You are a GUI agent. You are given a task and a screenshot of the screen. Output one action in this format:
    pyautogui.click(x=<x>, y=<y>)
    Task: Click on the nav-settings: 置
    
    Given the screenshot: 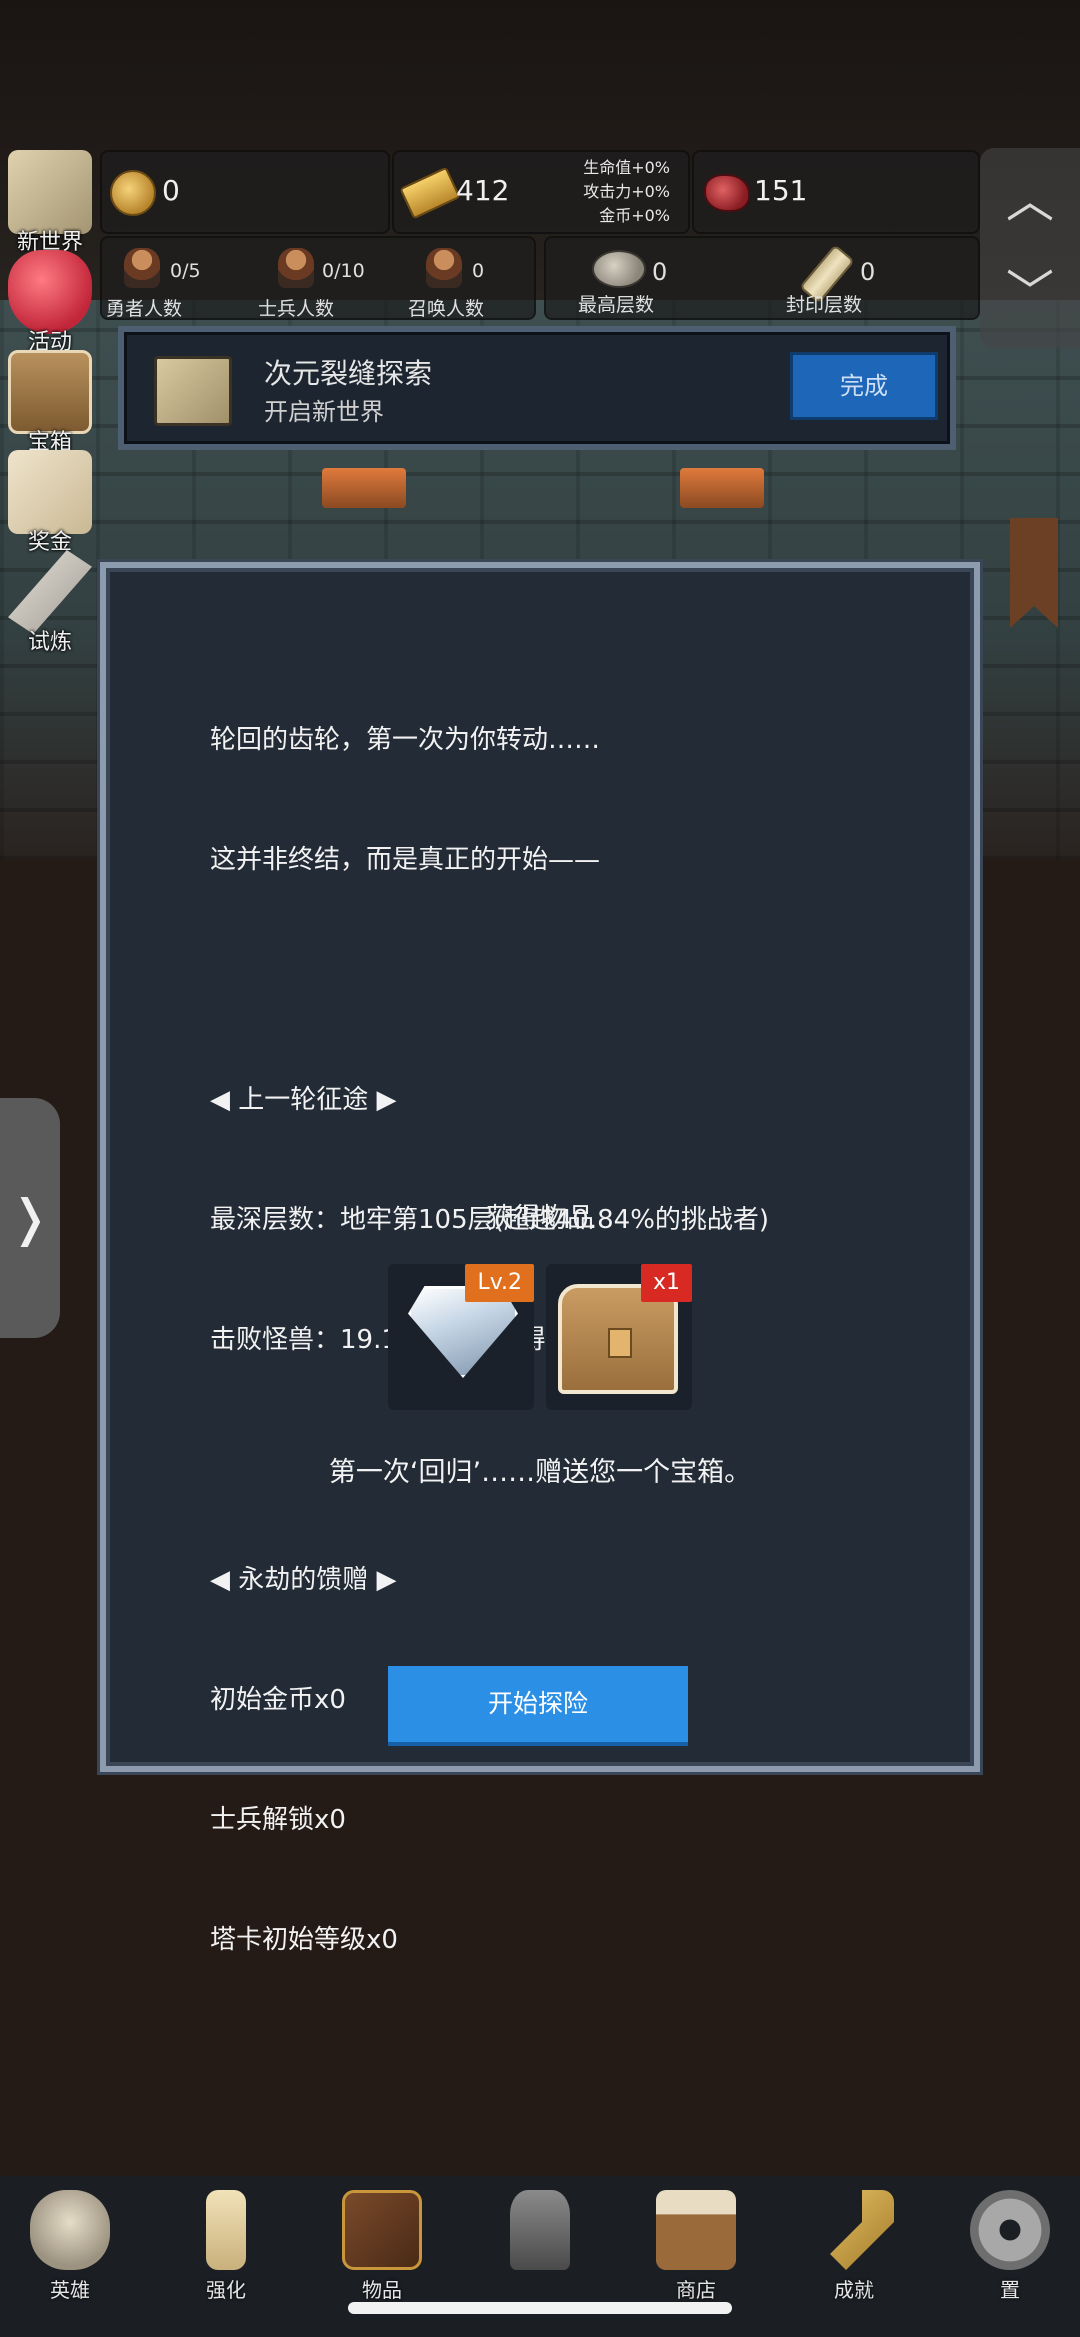 What is the action you would take?
    pyautogui.click(x=1010, y=2244)
    